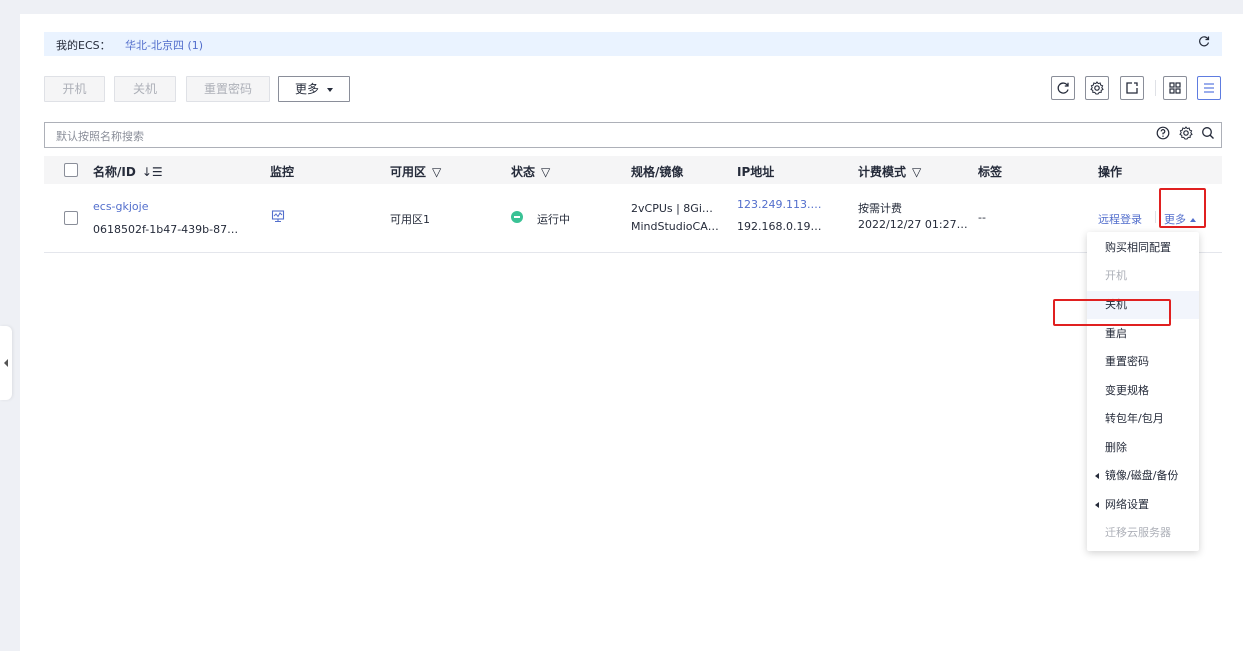 The width and height of the screenshot is (1243, 651). I want to click on menu-item-to-yearly-monthly: 转包年/包月, so click(1143, 419).